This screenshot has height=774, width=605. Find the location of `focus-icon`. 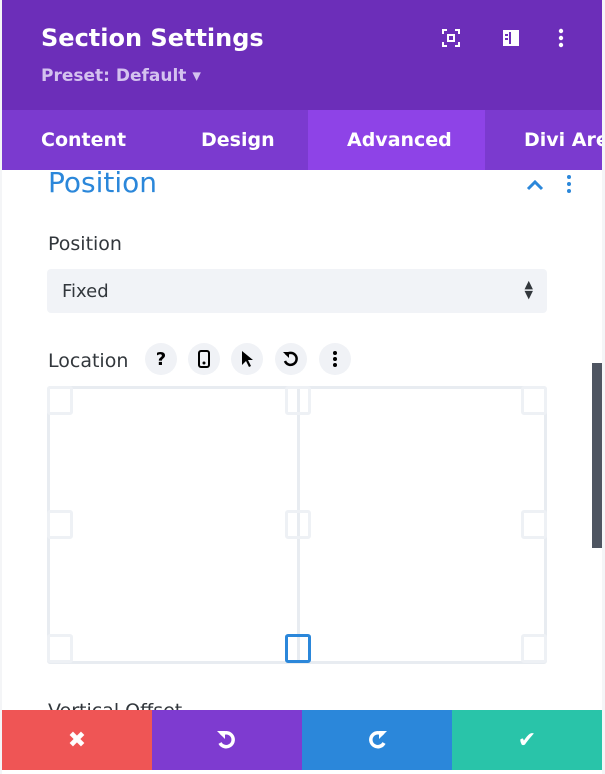

focus-icon is located at coordinates (451, 38).